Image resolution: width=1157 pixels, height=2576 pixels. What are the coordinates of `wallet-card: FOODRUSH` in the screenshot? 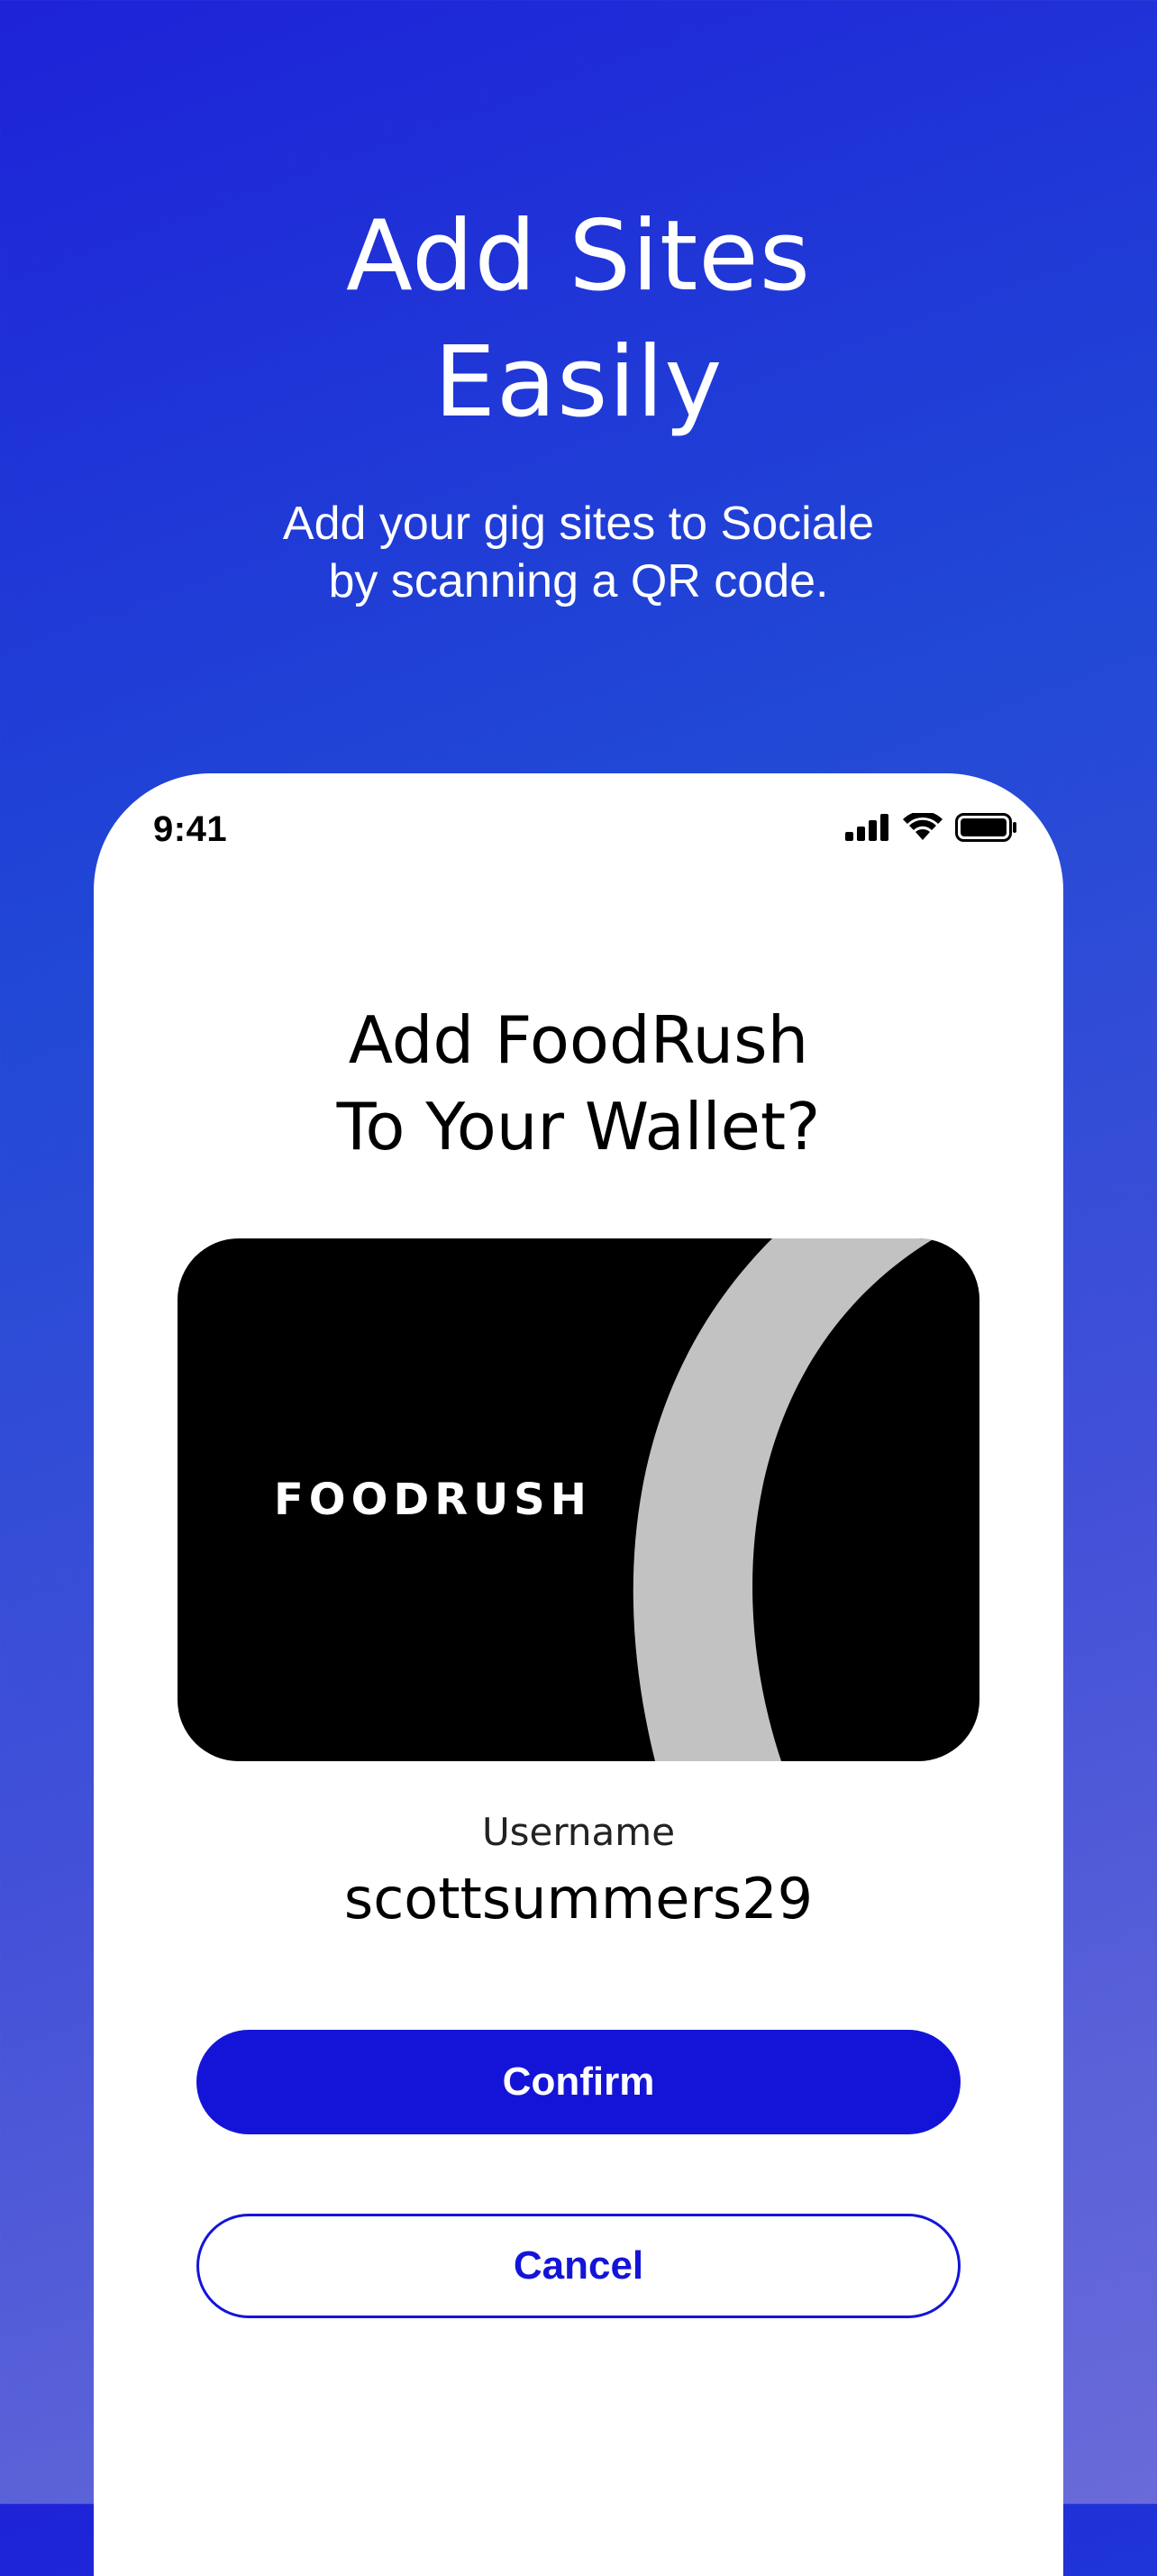 It's located at (578, 1499).